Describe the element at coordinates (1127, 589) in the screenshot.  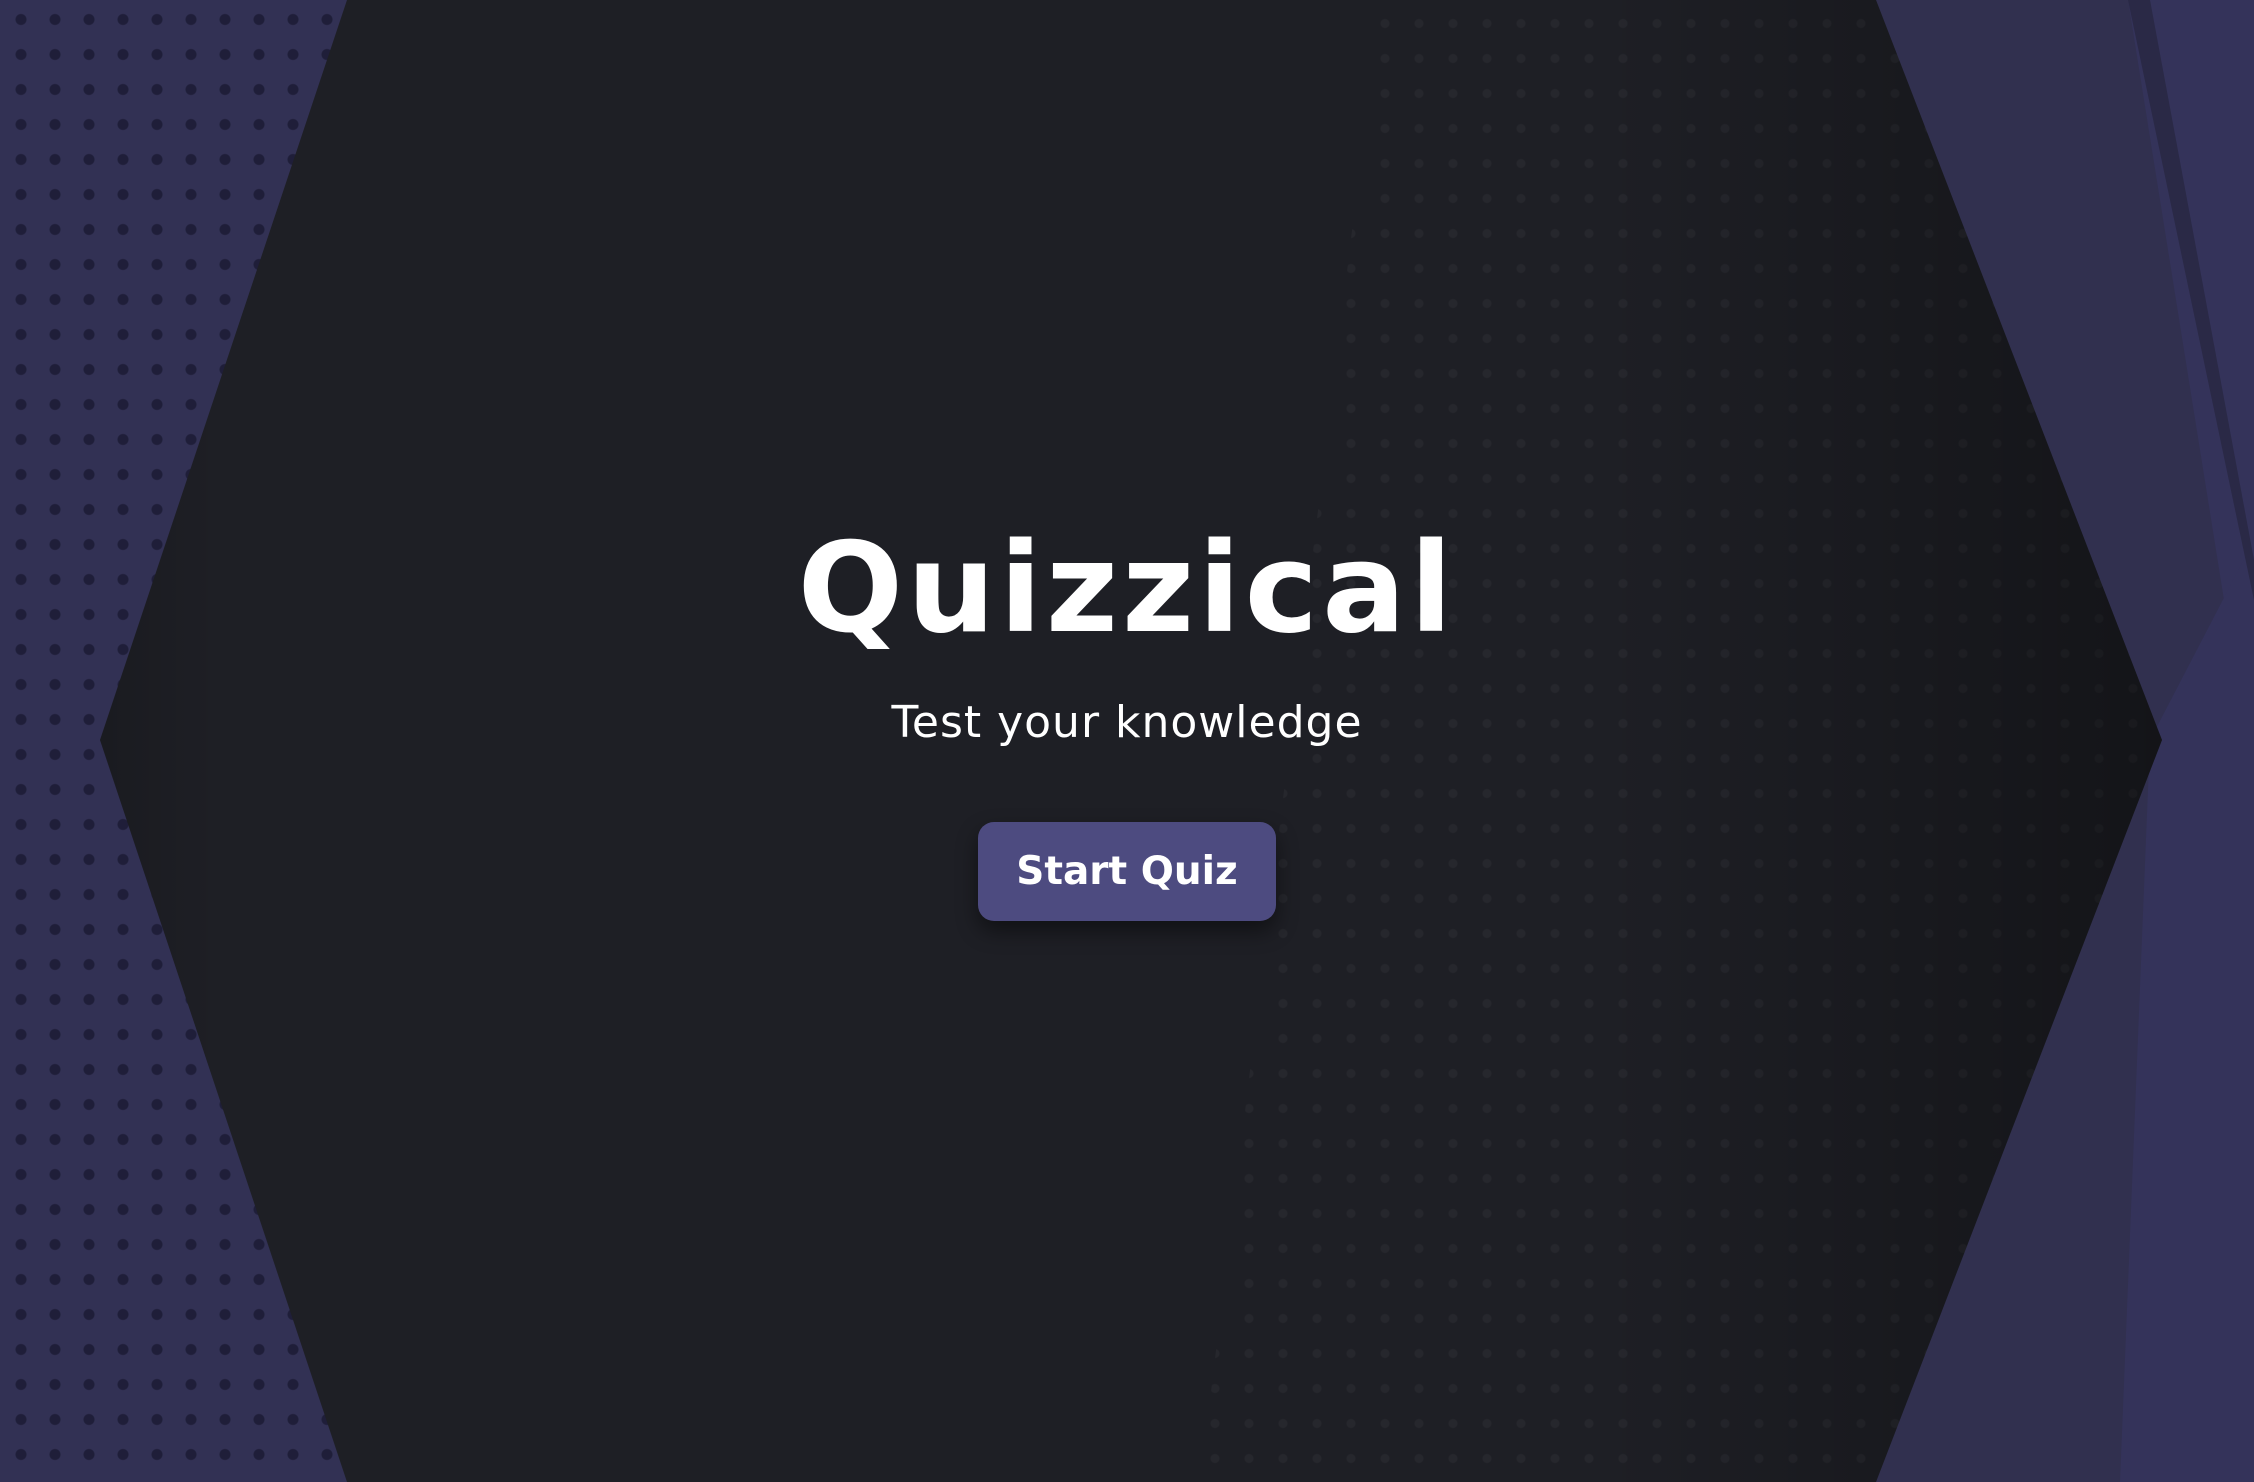
I see `app-title: Quizzical` at that location.